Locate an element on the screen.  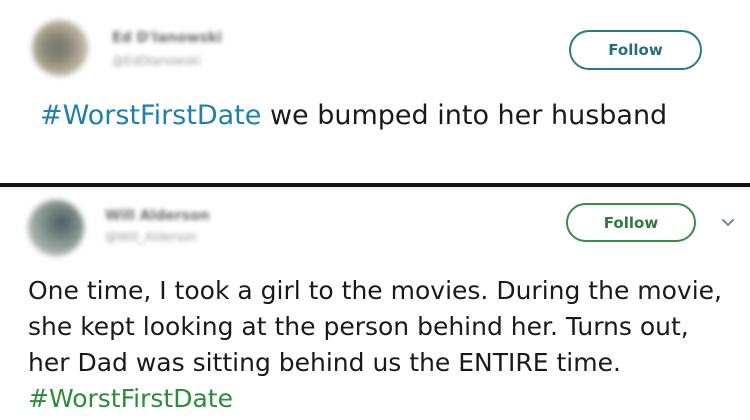
author-name: Will Alderson is located at coordinates (157, 216).